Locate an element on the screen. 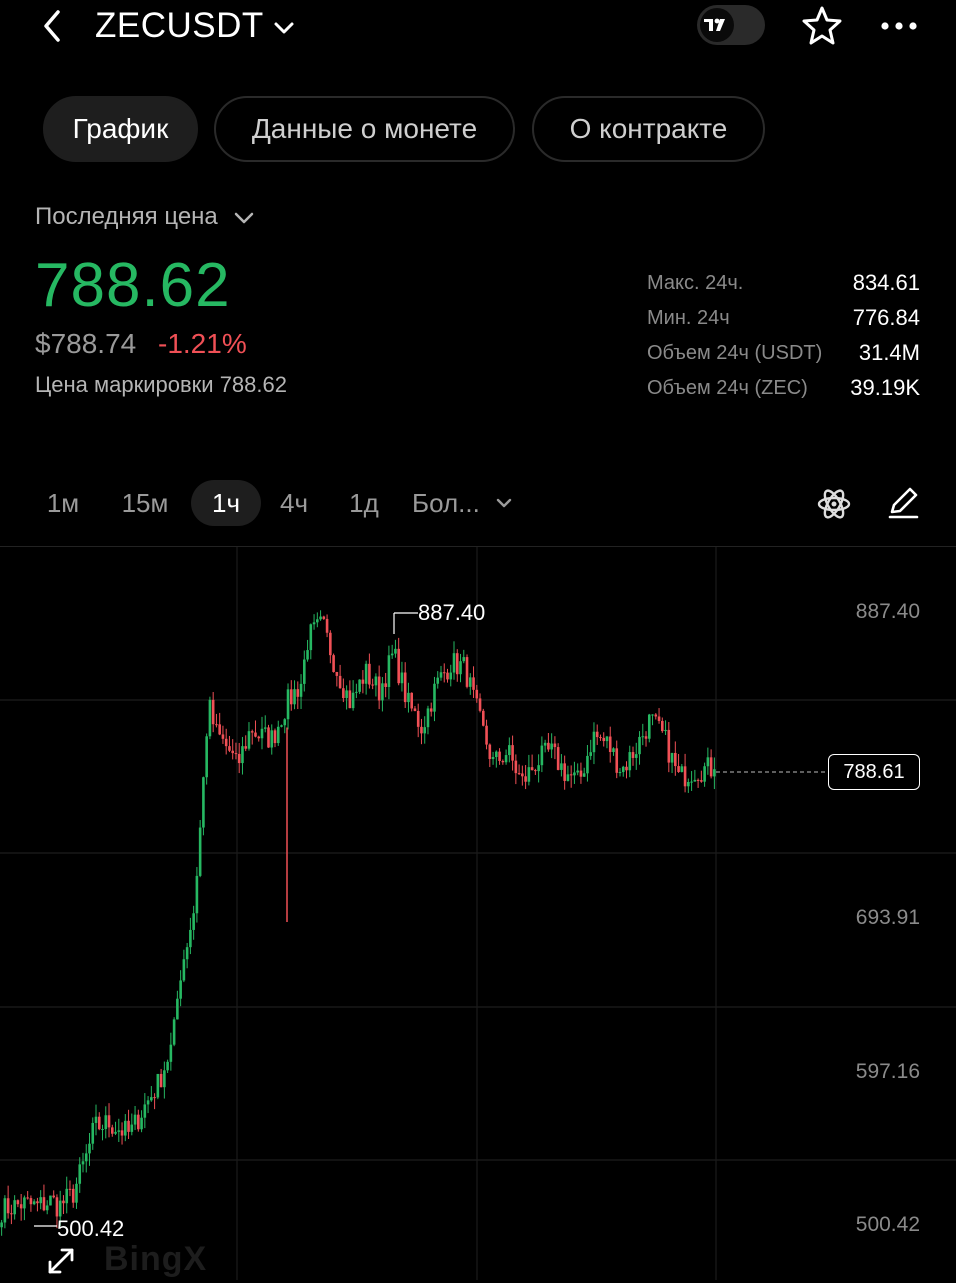 This screenshot has width=956, height=1283. drawing-tools-button is located at coordinates (903, 503).